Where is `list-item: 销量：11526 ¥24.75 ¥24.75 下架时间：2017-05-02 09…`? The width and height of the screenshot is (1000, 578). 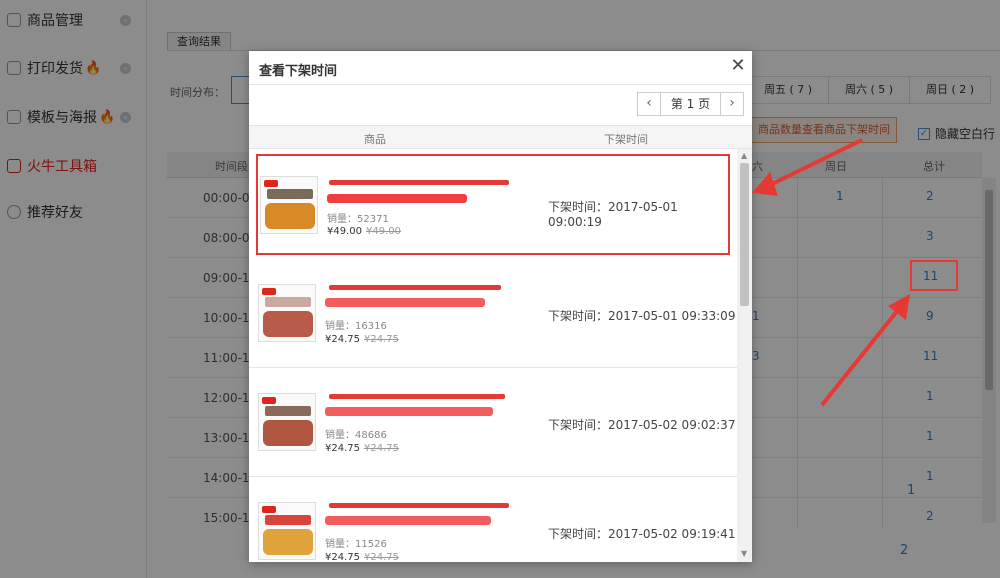 list-item: 销量：11526 ¥24.75 ¥24.75 下架时间：2017-05-02 09… is located at coordinates (493, 519).